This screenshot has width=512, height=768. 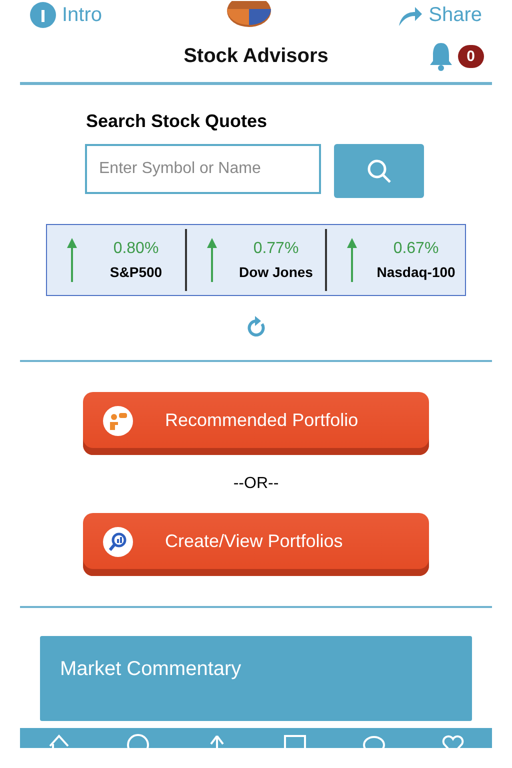 I want to click on index-change: 0.77%, so click(x=276, y=249).